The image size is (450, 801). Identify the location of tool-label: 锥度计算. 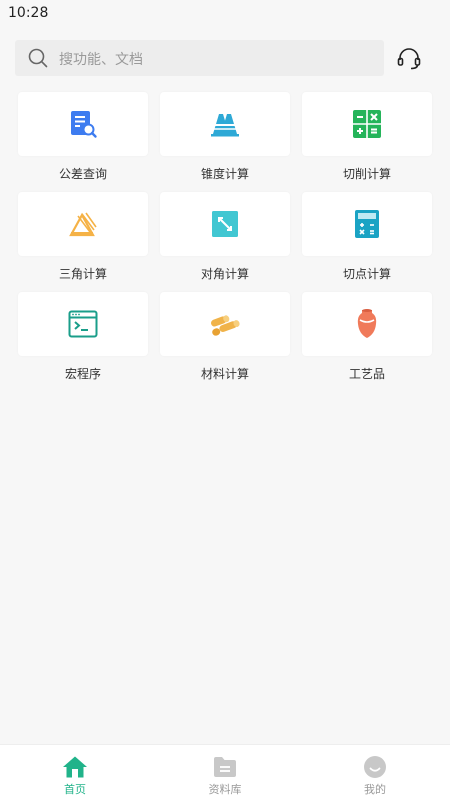
(224, 174).